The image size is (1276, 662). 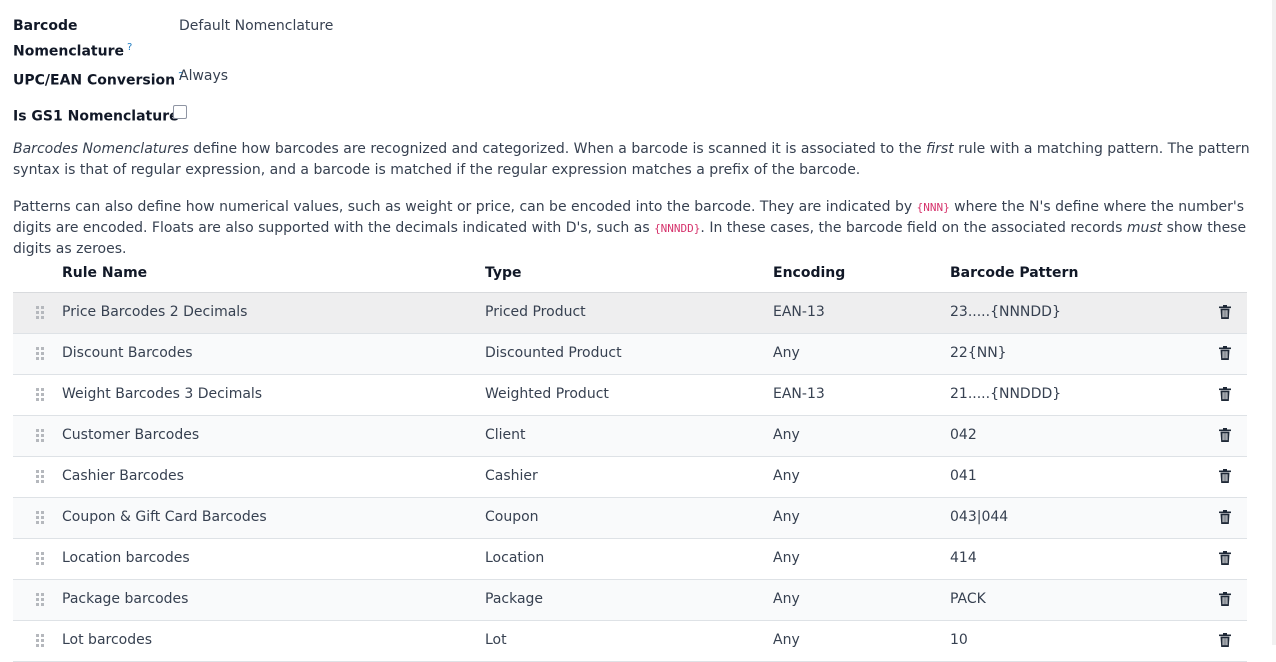 I want to click on table-header: Rule Name Type Encoding Barcode Pattern, so click(x=630, y=273).